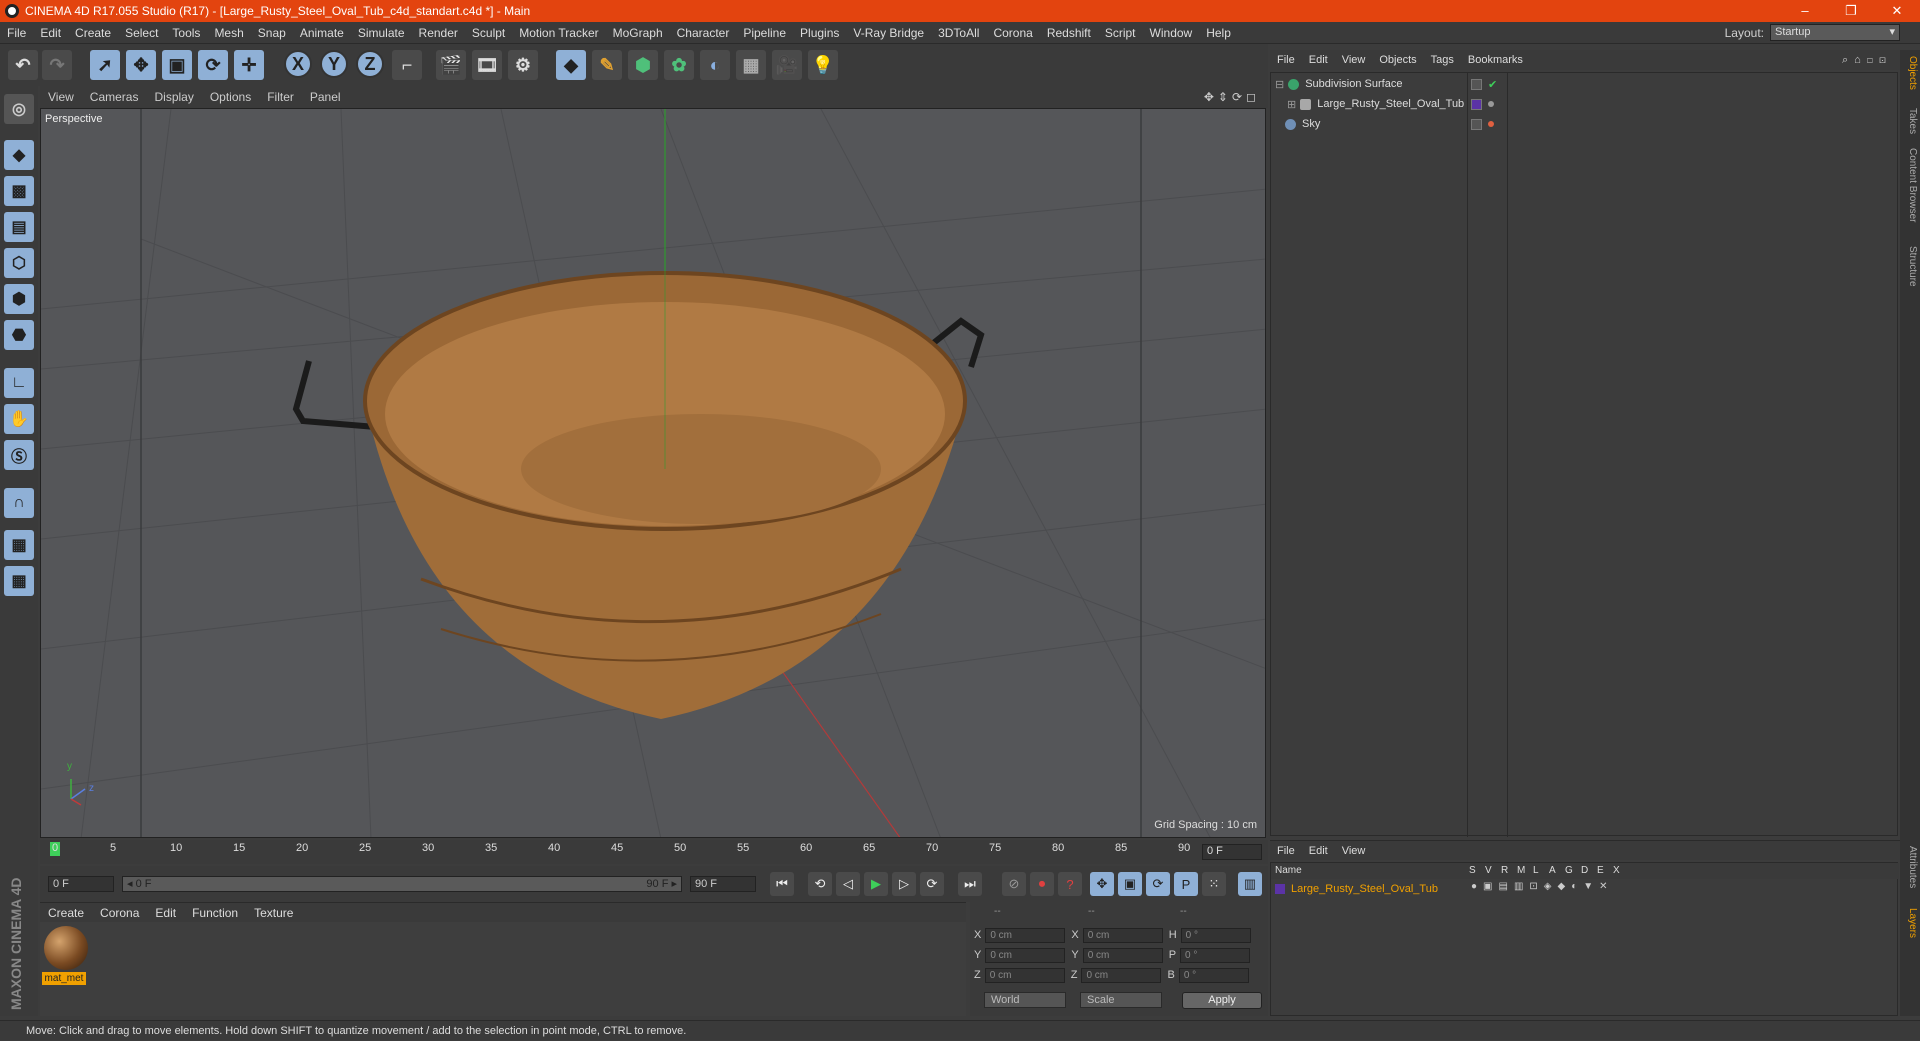 The width and height of the screenshot is (1920, 1041). I want to click on preview-range-slider: ◂ 0 F 90 F ▸, so click(402, 884).